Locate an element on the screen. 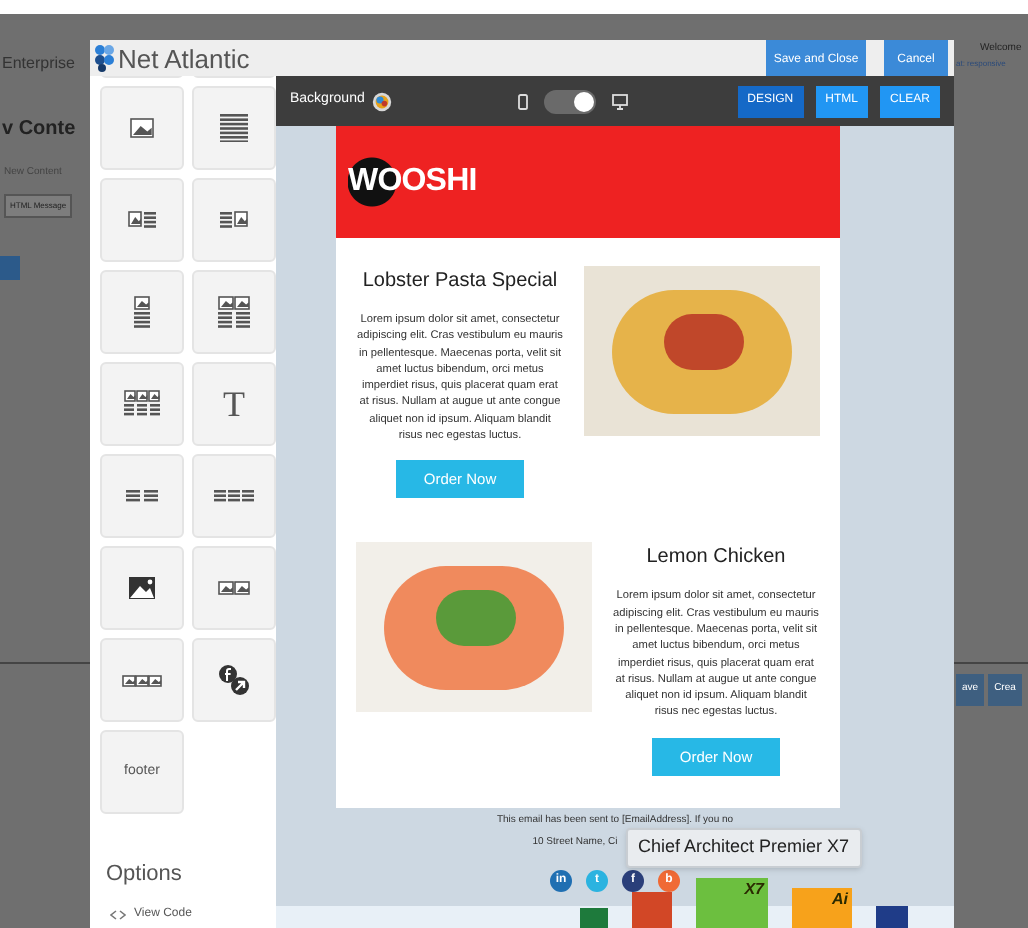 The width and height of the screenshot is (1028, 928). two-column-image-text-icon is located at coordinates (234, 312).